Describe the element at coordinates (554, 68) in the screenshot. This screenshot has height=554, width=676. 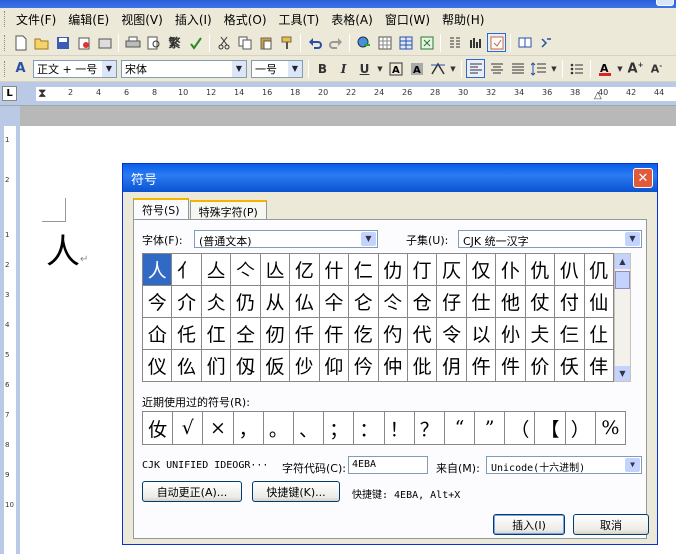
I see `line-spacing-dropdown-icon: ▼` at that location.